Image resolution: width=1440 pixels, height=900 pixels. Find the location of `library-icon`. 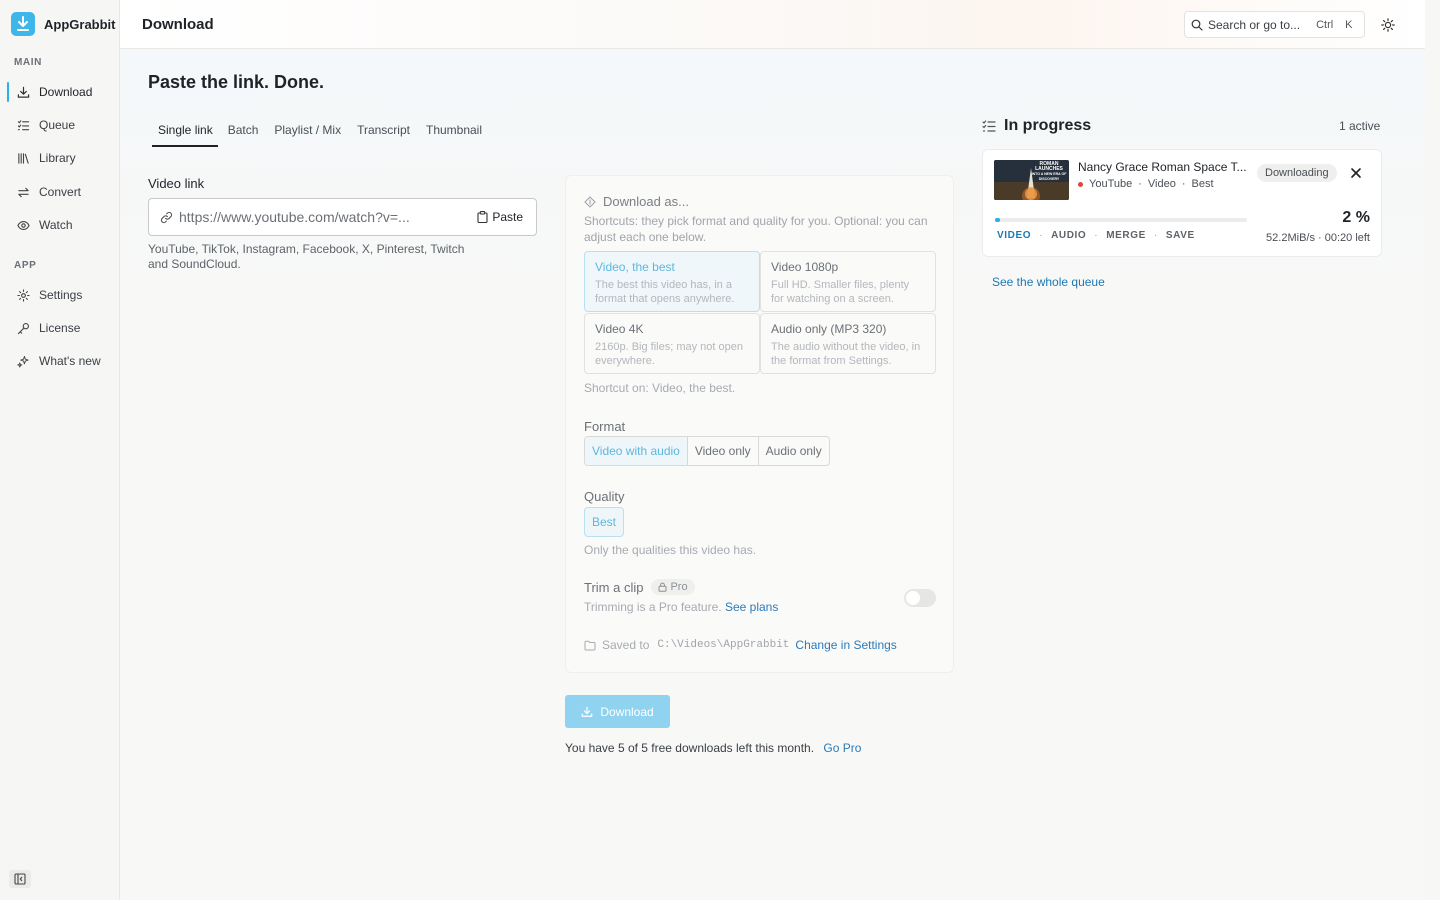

library-icon is located at coordinates (23, 158).